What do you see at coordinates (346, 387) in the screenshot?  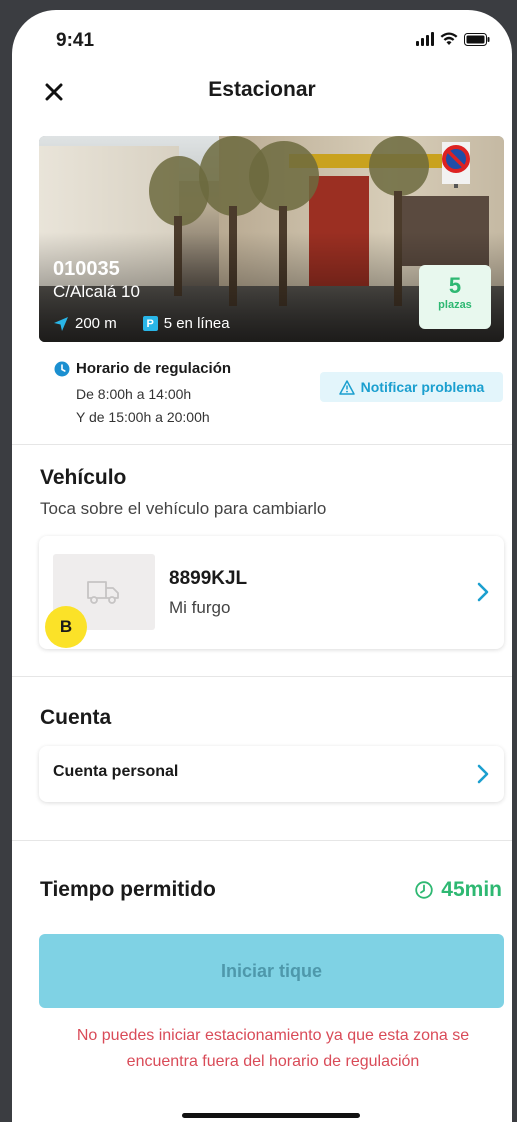 I see `warning-icon` at bounding box center [346, 387].